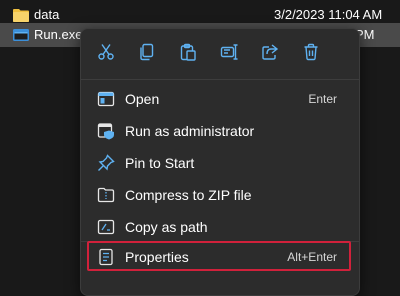 Image resolution: width=400 pixels, height=296 pixels. Describe the element at coordinates (188, 195) in the screenshot. I see `menu-item-label: Compress to ZIP file` at that location.